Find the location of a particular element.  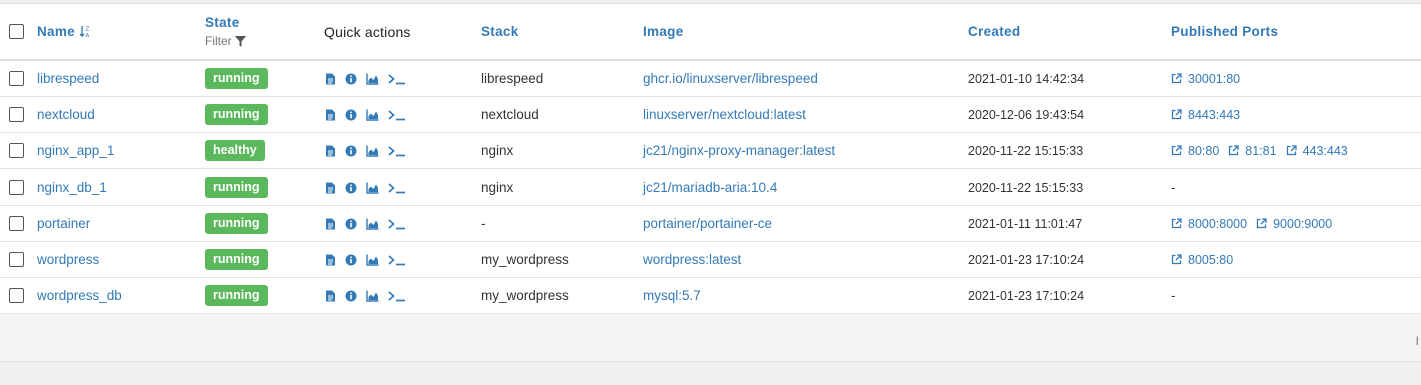

image-link: jc21/mariadb-aria:10.4 is located at coordinates (710, 187).